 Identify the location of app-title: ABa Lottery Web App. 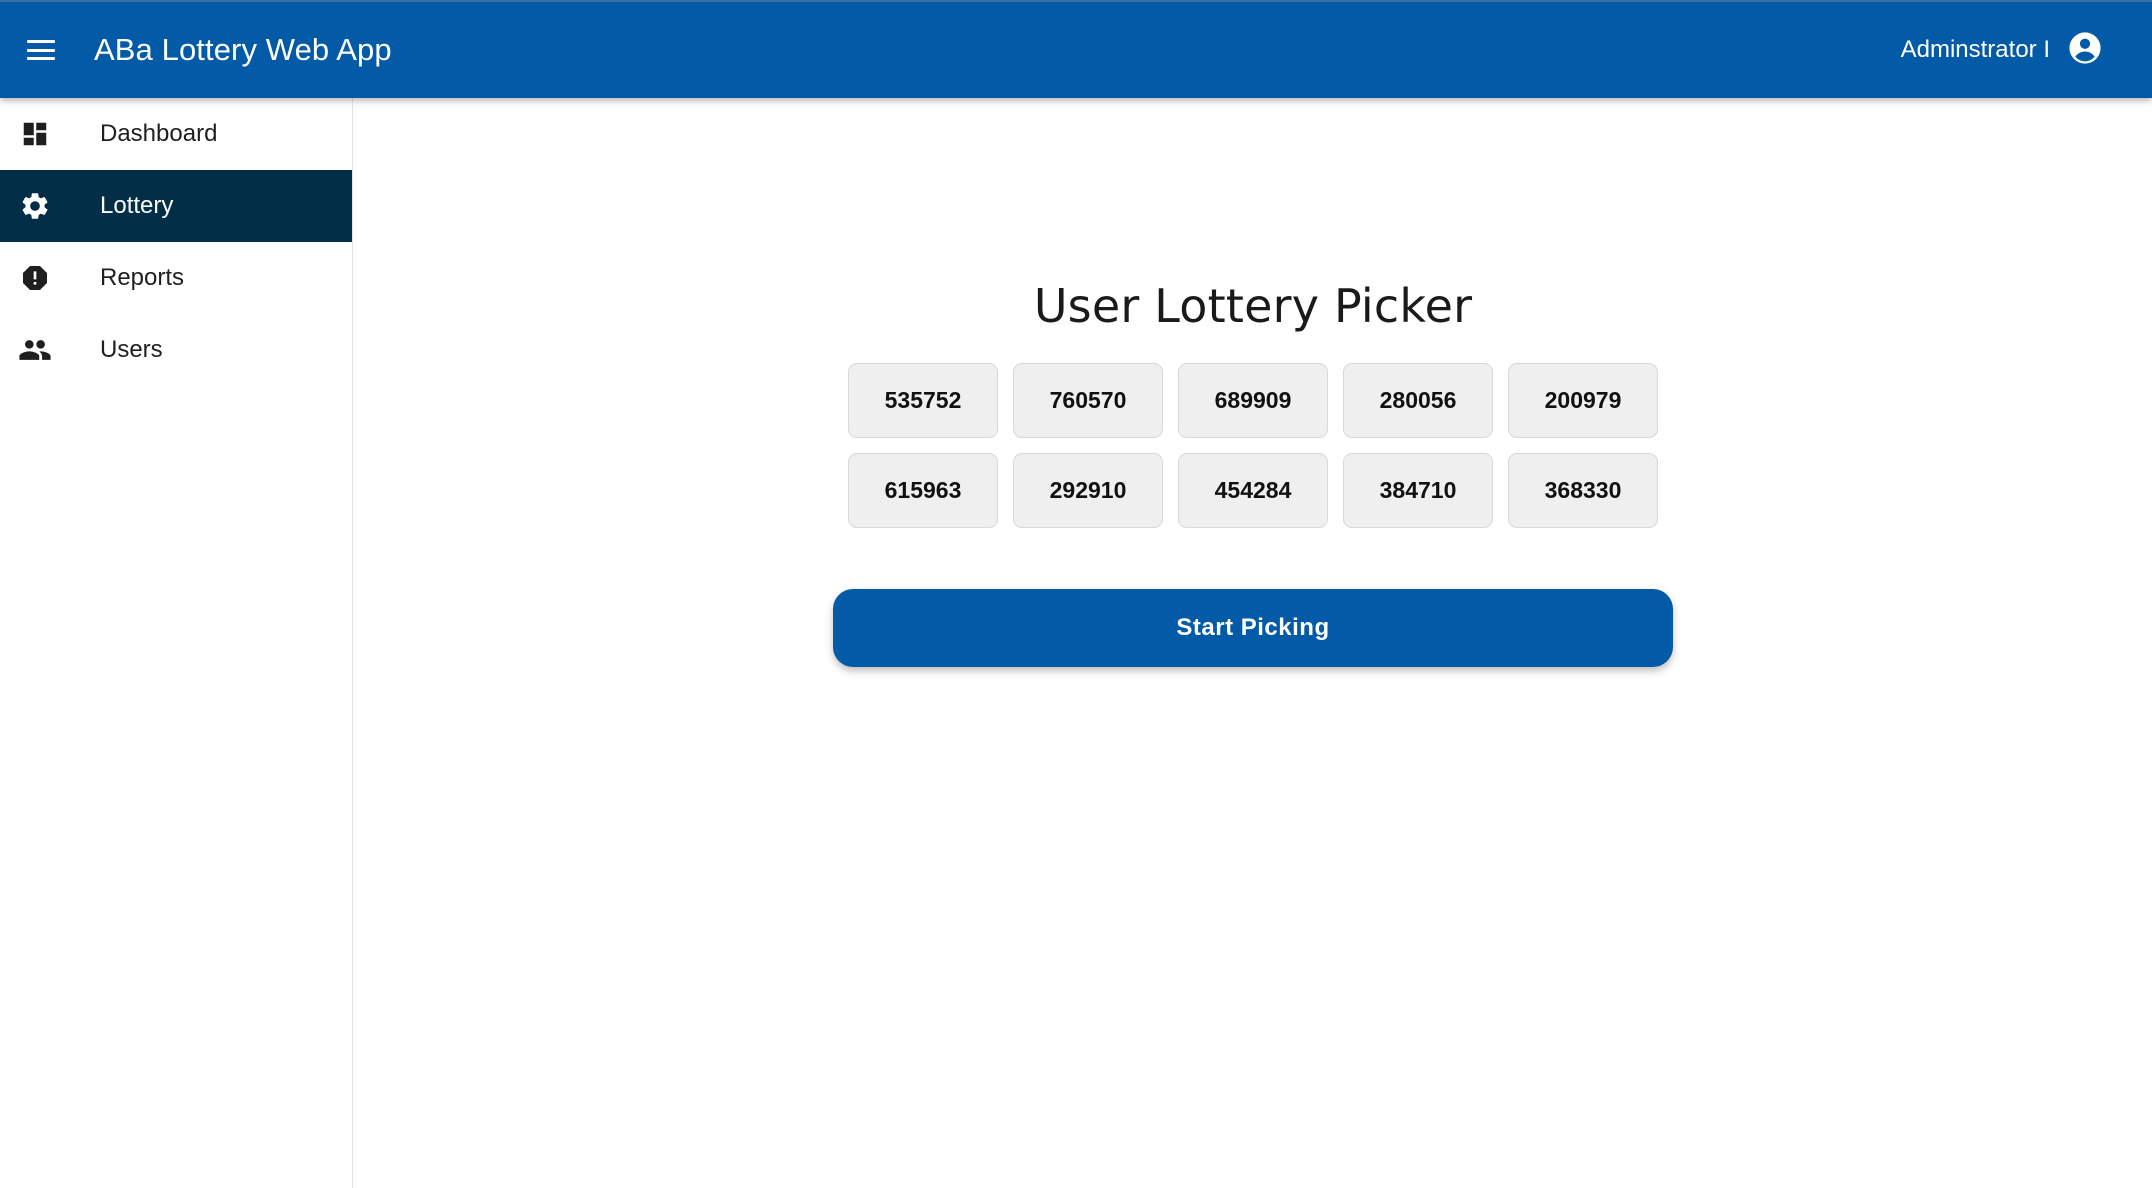
(243, 49).